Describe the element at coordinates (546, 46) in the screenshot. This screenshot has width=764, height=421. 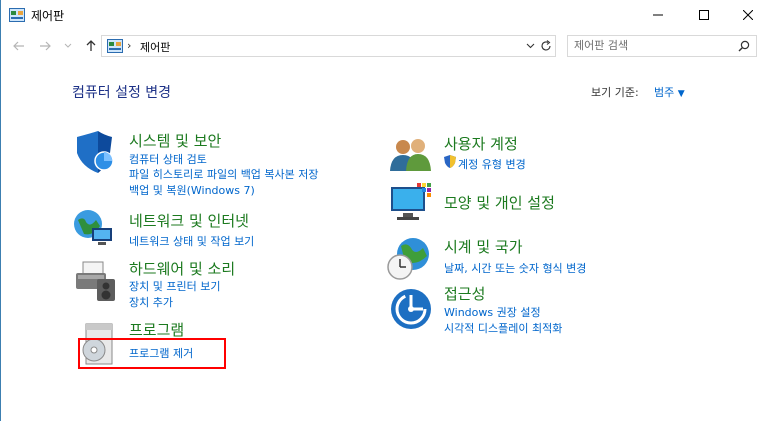
I see `refresh-icon` at that location.